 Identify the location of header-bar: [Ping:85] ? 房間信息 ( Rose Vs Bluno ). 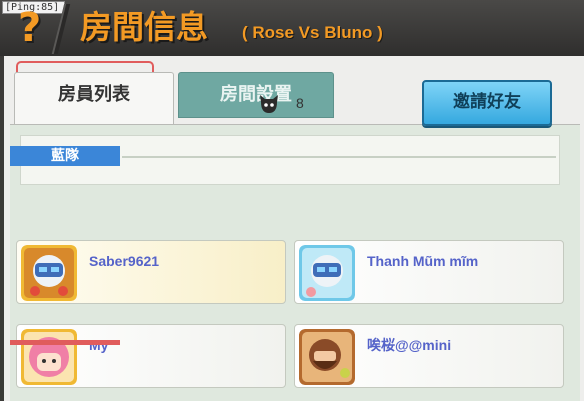
(292, 28).